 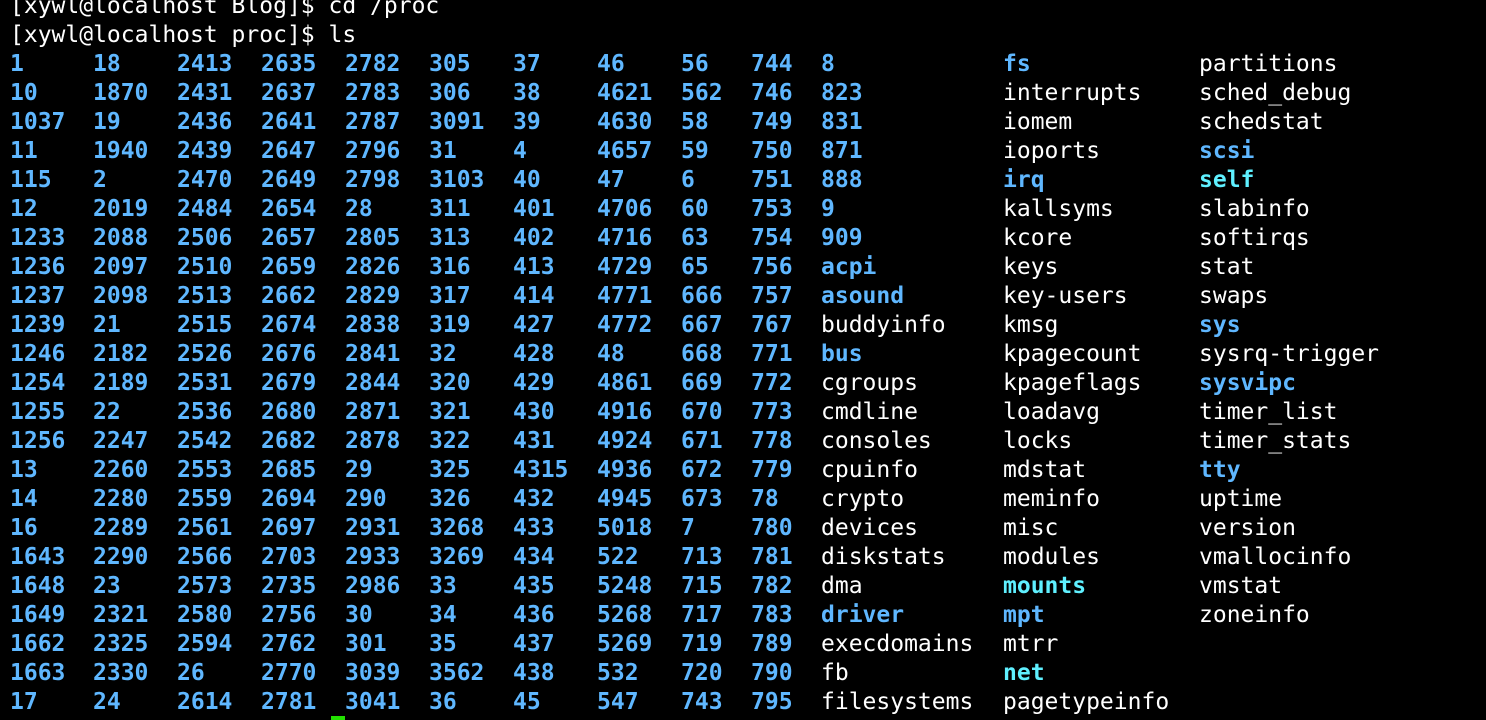 What do you see at coordinates (38, 122) in the screenshot?
I see `proc-pid-entry: 1037` at bounding box center [38, 122].